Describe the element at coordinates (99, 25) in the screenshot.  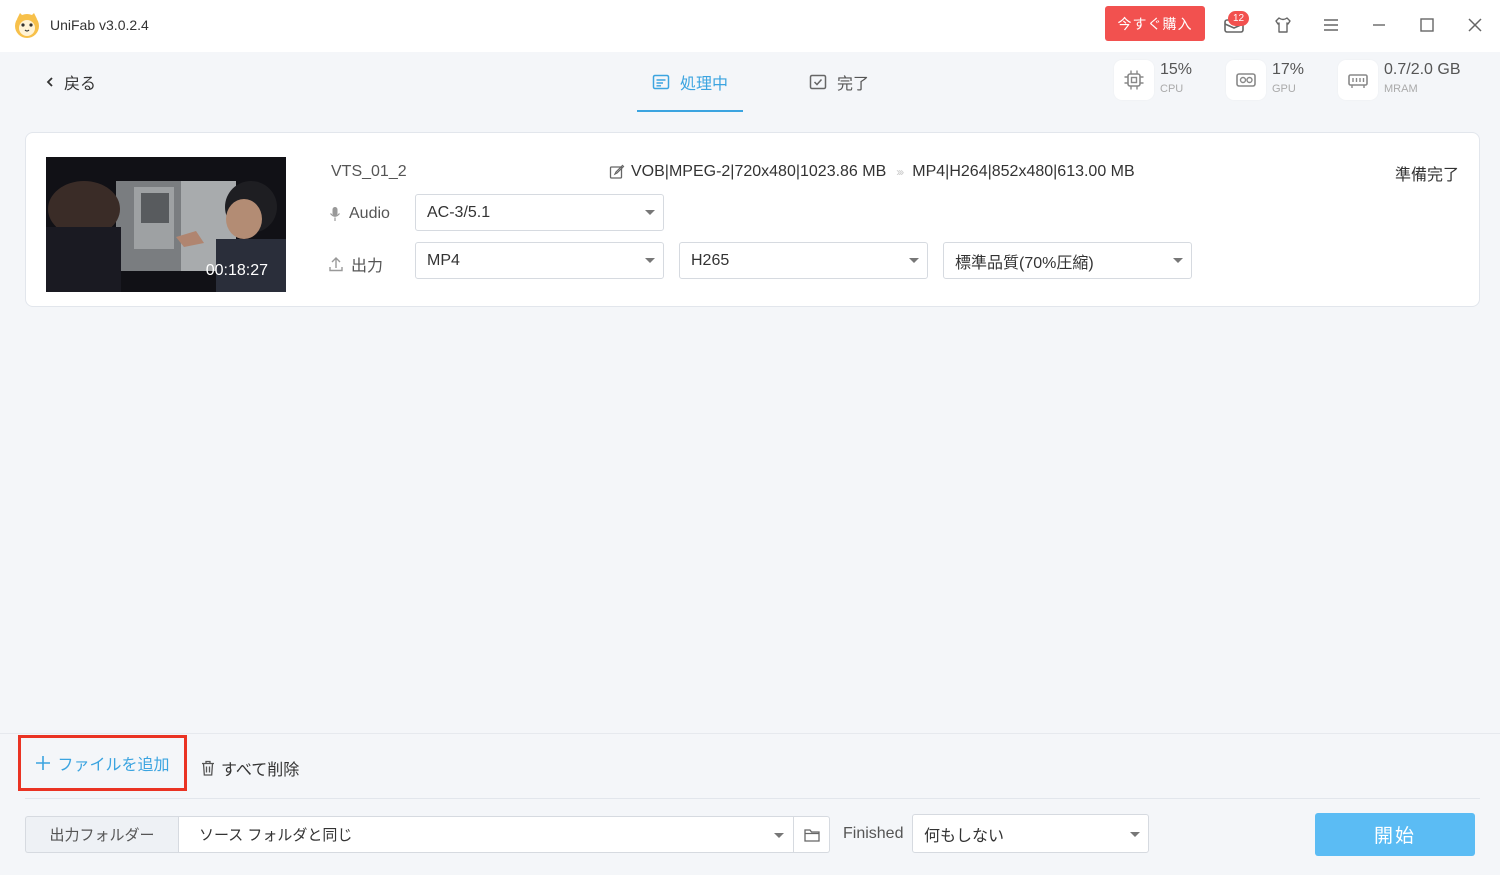
I see `app-title: UniFab v3.0.2.4` at that location.